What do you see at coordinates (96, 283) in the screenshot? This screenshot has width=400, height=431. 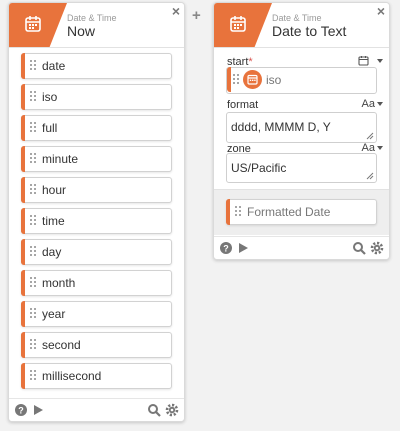 I see `output-pill-month: month` at bounding box center [96, 283].